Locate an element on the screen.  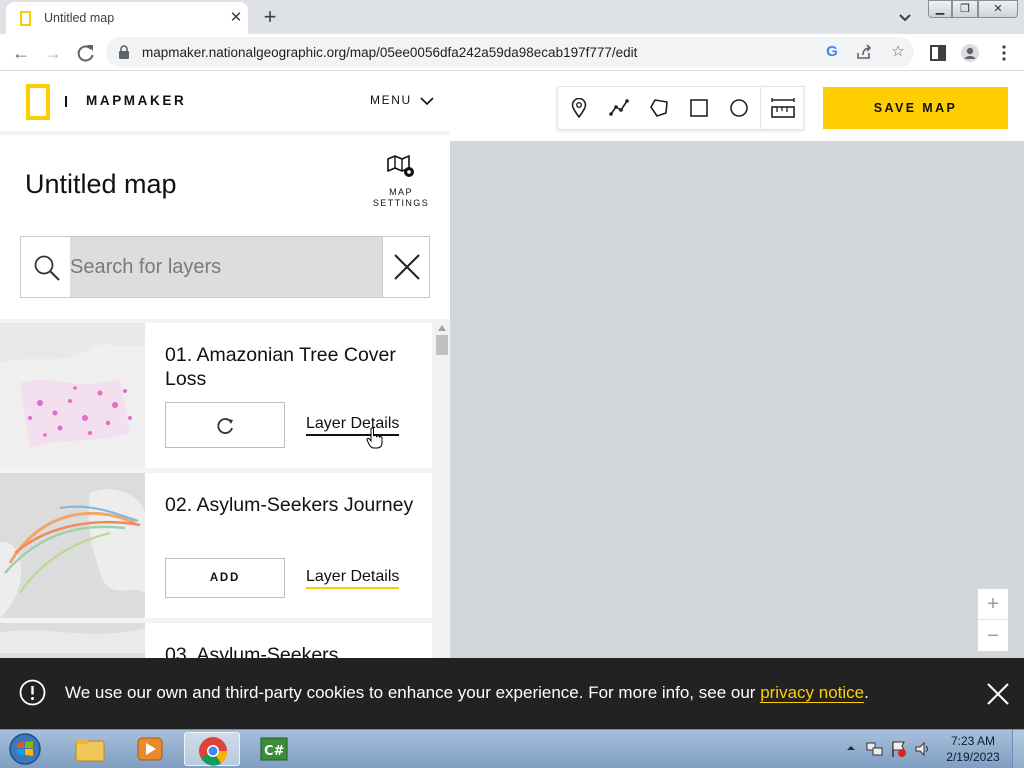
forward-button: → is located at coordinates (53, 53).